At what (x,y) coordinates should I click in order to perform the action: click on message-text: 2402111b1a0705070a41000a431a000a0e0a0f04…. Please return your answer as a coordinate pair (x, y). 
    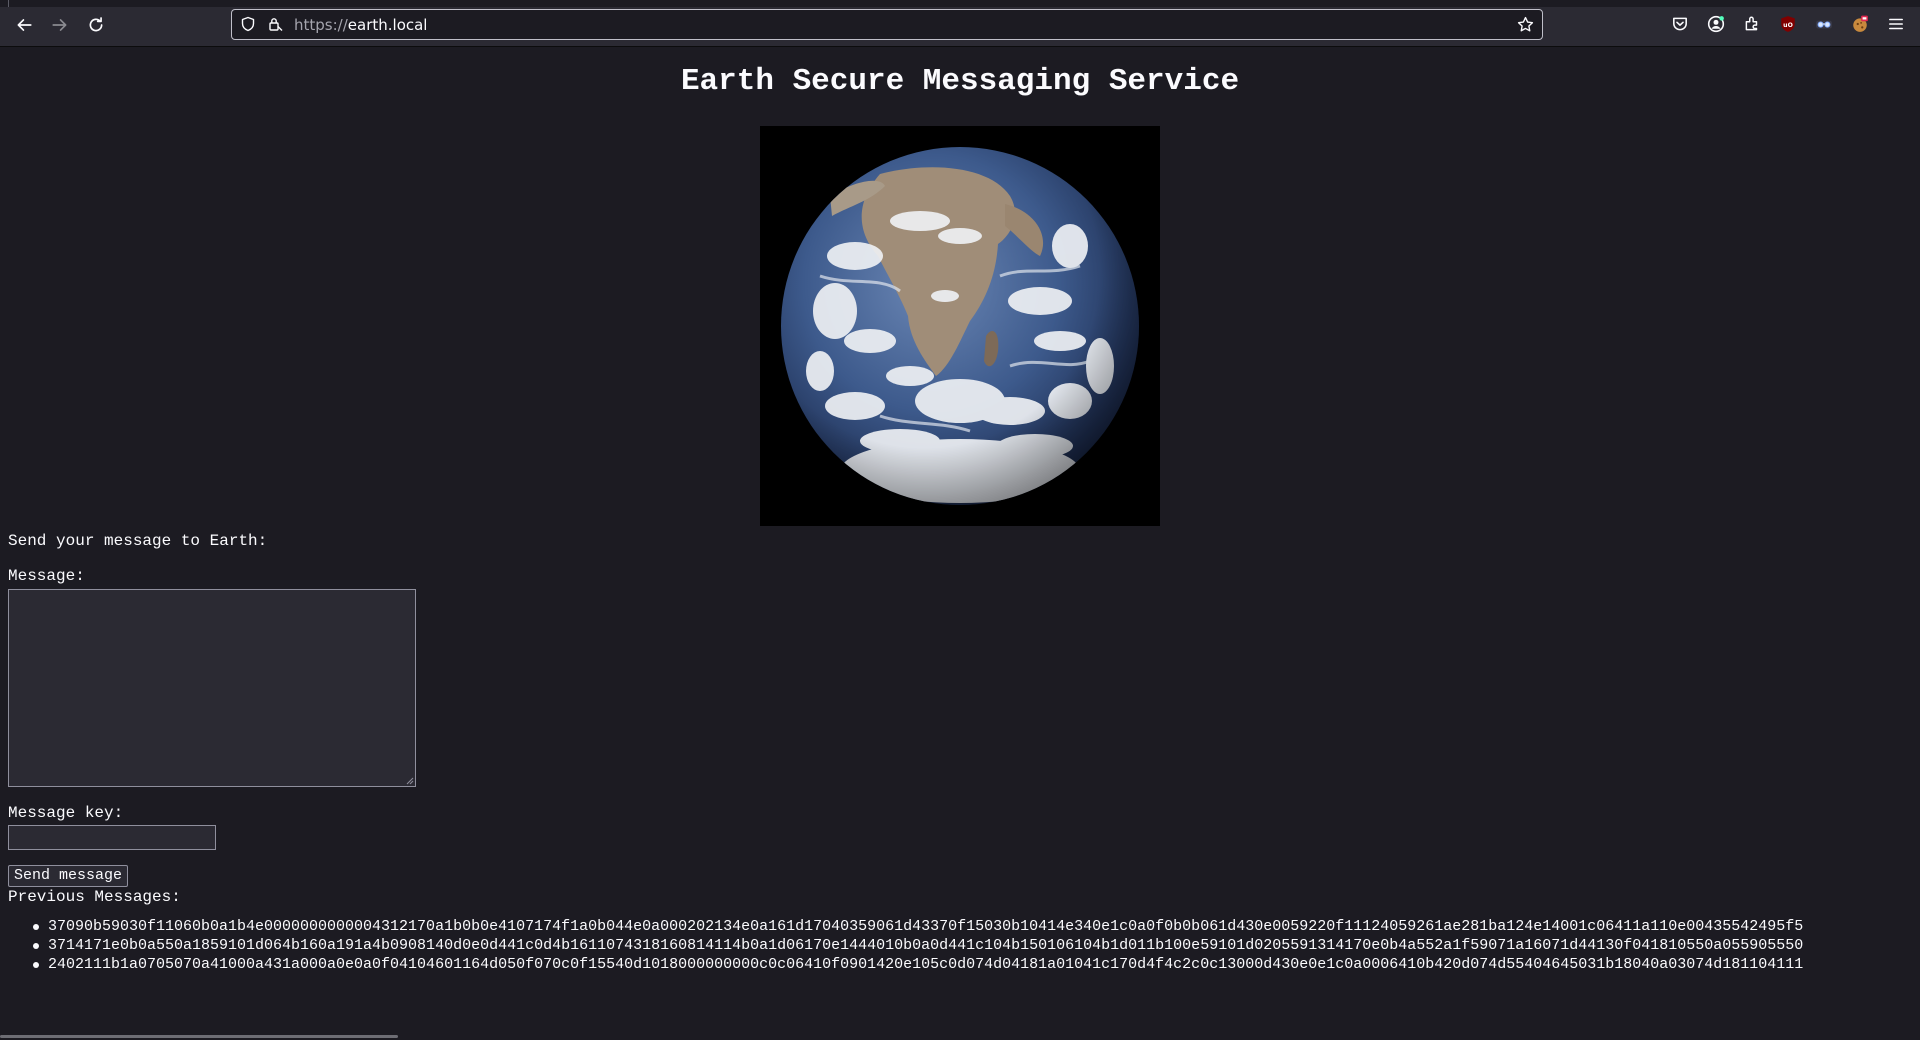
    Looking at the image, I should click on (926, 964).